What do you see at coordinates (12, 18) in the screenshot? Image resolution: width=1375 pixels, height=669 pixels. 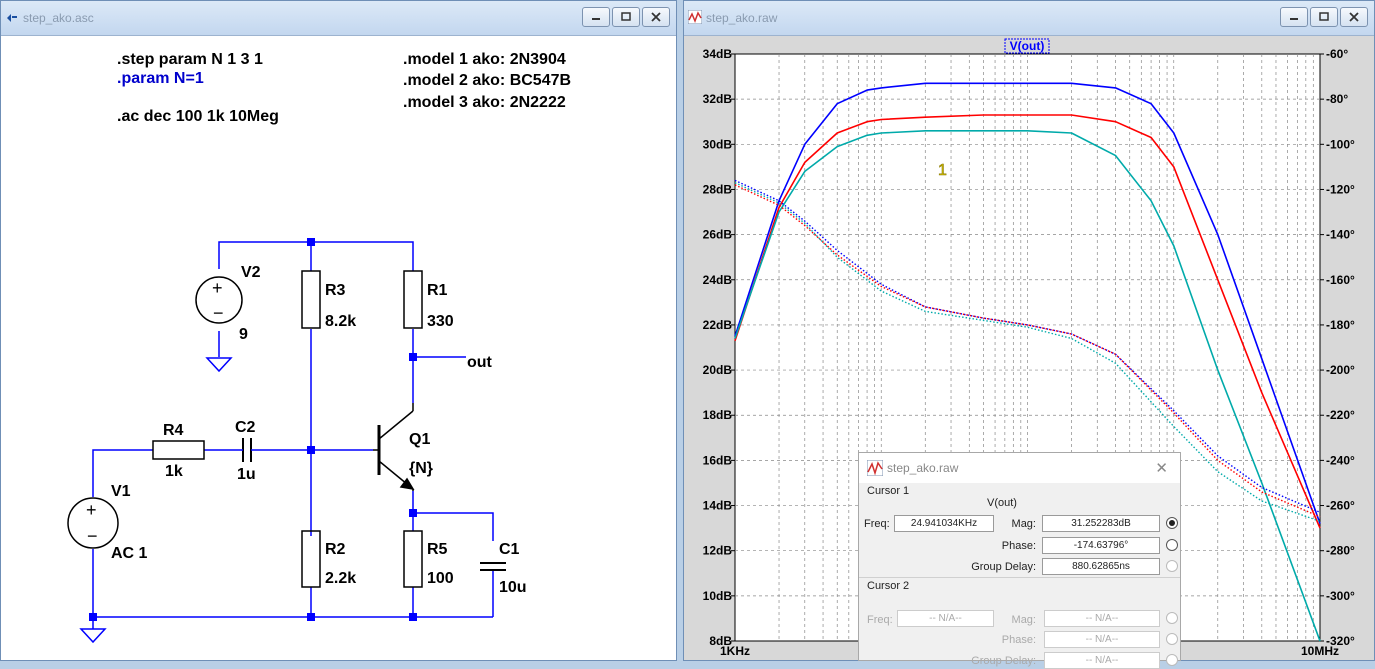 I see `ltspice-icon` at bounding box center [12, 18].